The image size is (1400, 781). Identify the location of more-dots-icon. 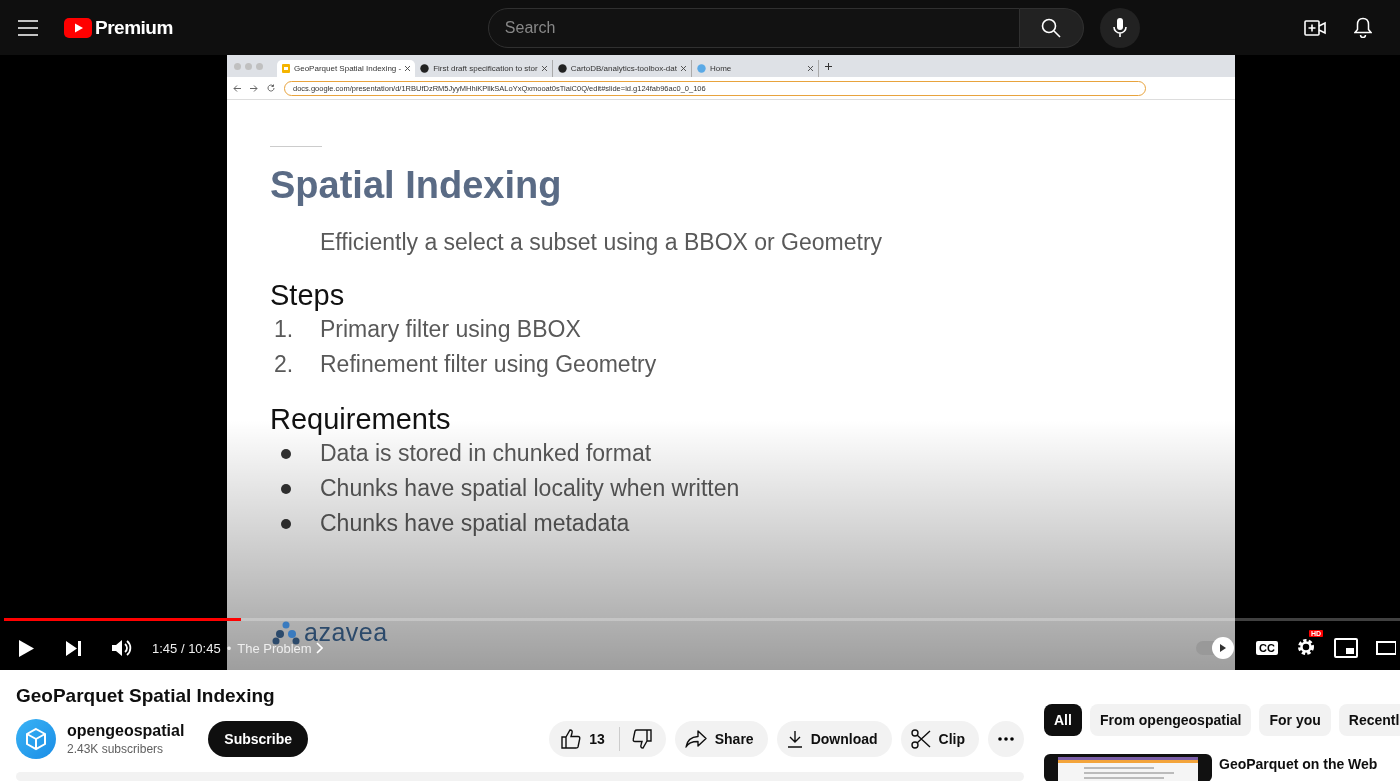
(1006, 739).